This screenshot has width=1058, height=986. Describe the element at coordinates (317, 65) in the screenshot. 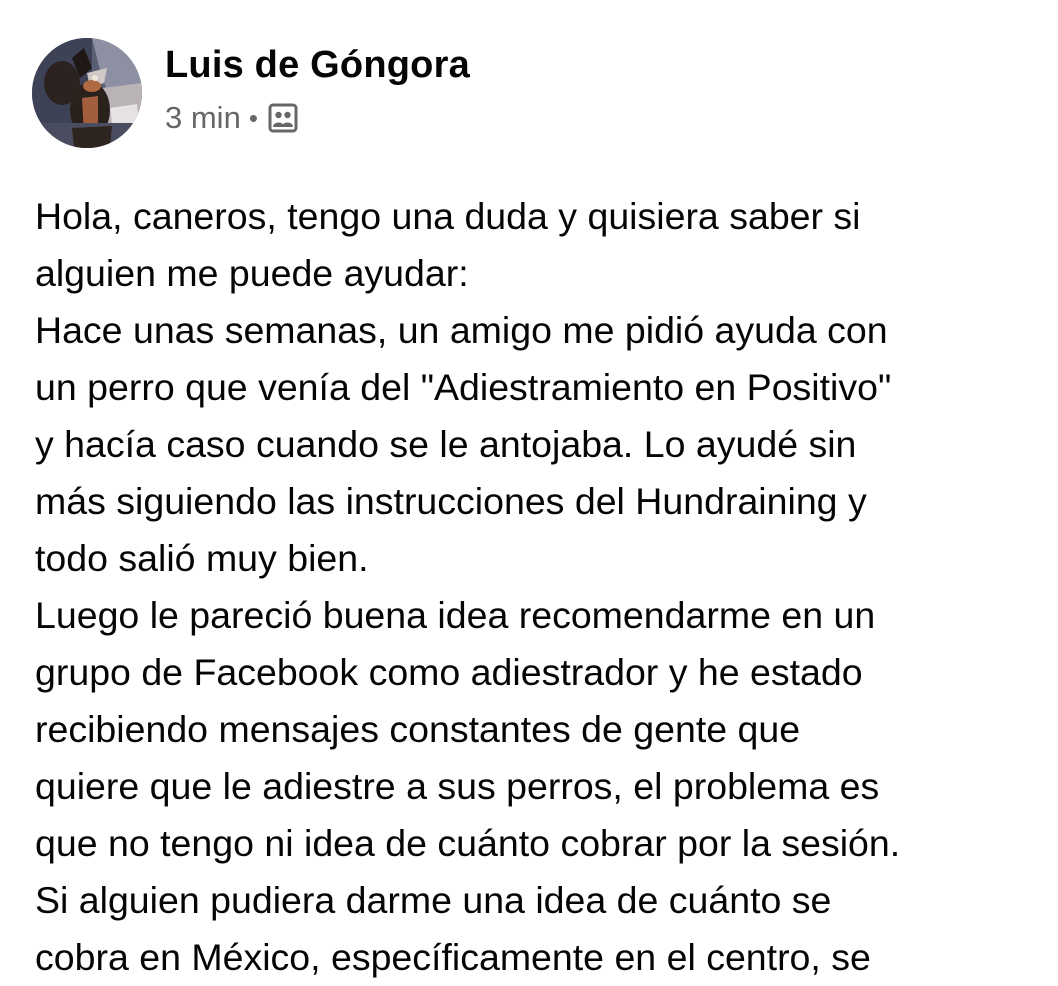

I see `author-name: Luis de Góngora` at that location.